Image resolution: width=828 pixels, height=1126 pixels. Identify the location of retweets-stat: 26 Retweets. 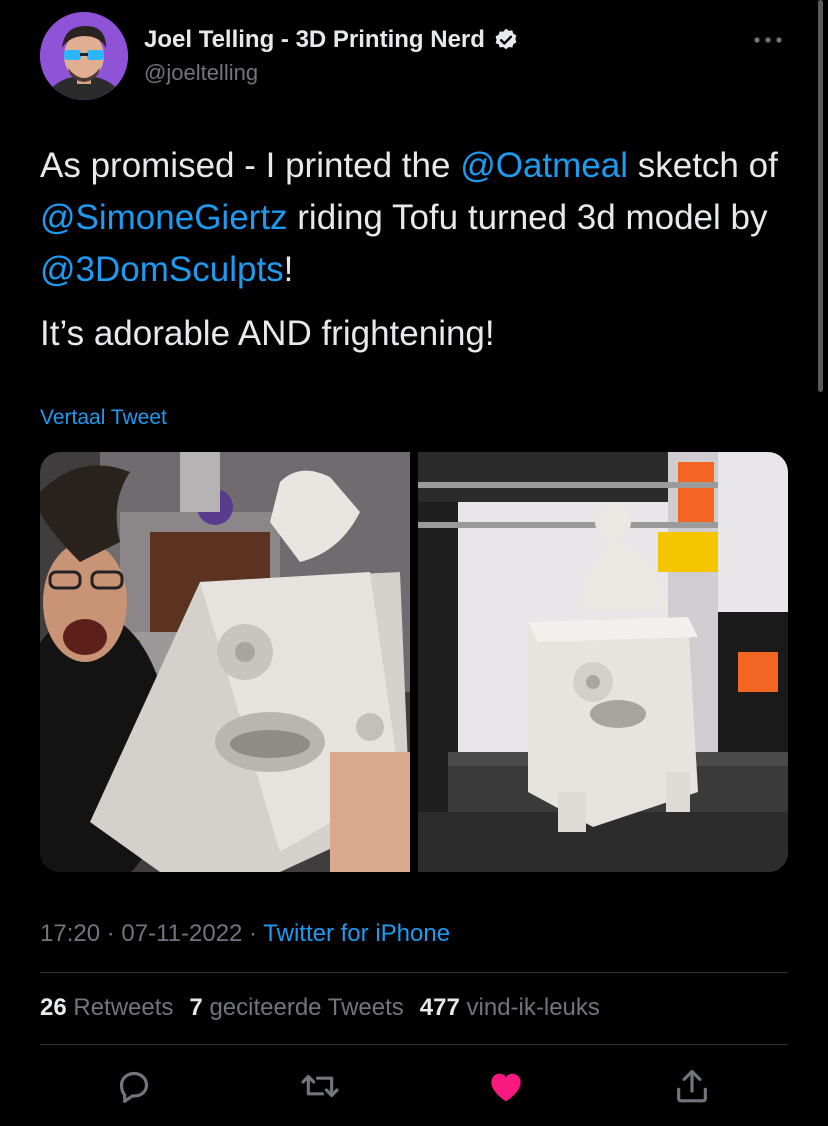
(106, 1008).